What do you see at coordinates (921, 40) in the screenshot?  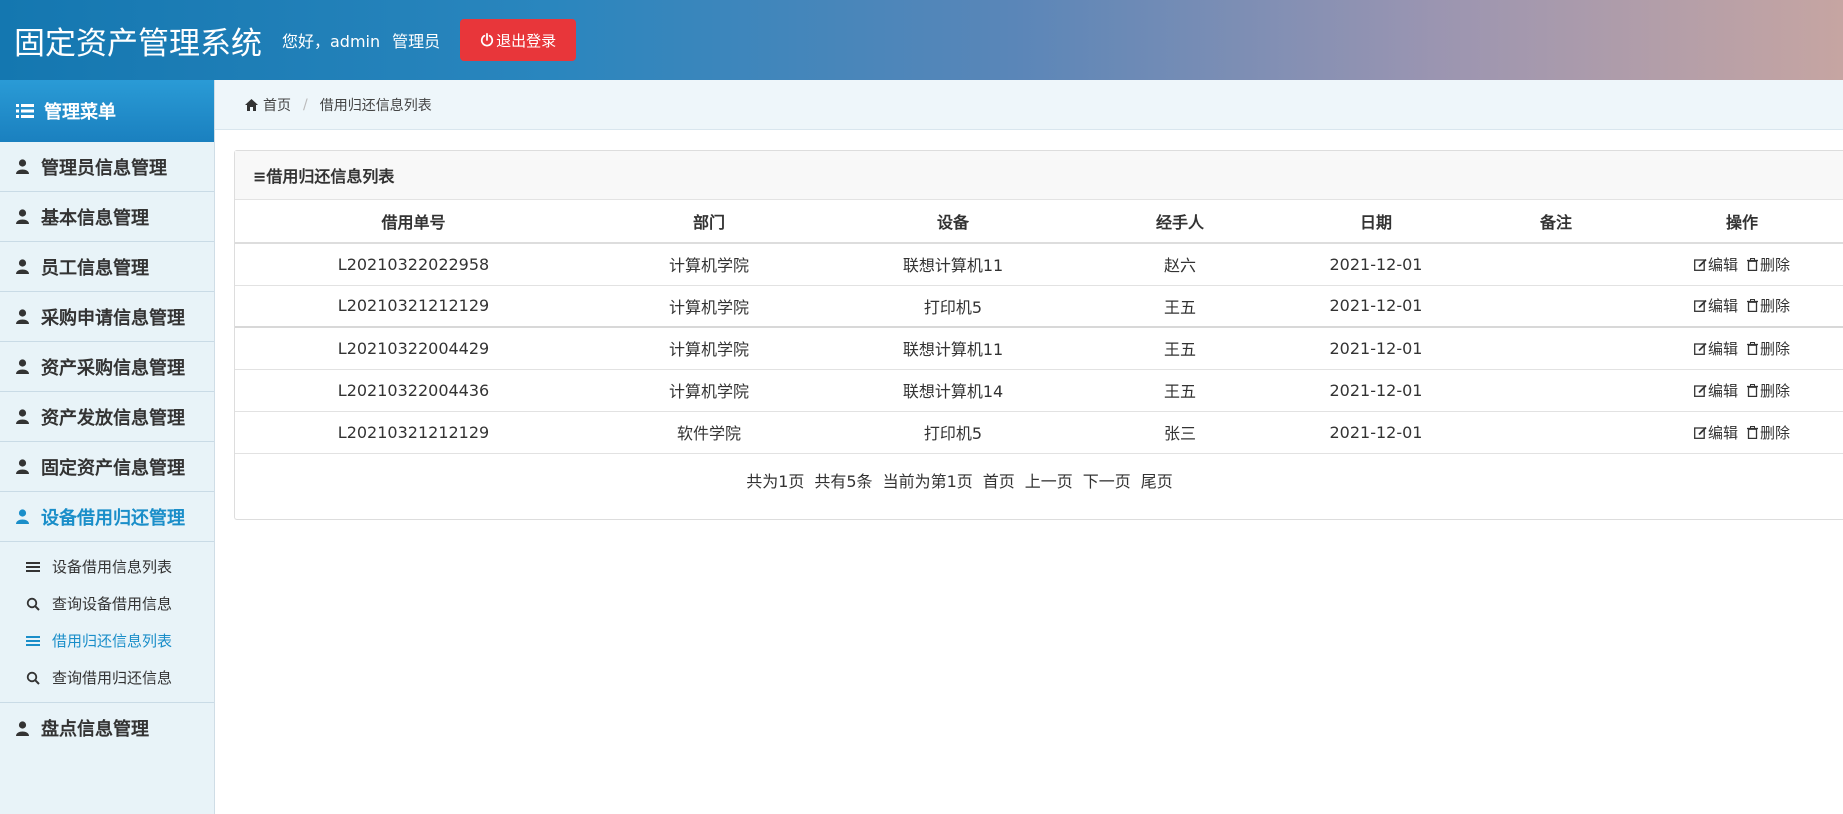 I see `top-header: 固定资产管理系统 您好，admin 管理员 退出登录` at bounding box center [921, 40].